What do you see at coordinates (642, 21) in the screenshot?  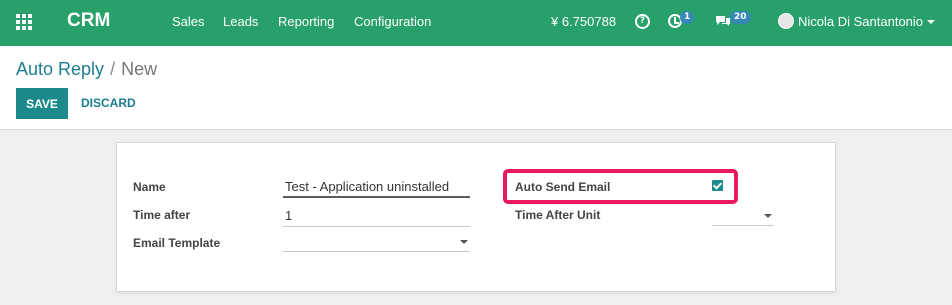 I see `help-icon: ?` at bounding box center [642, 21].